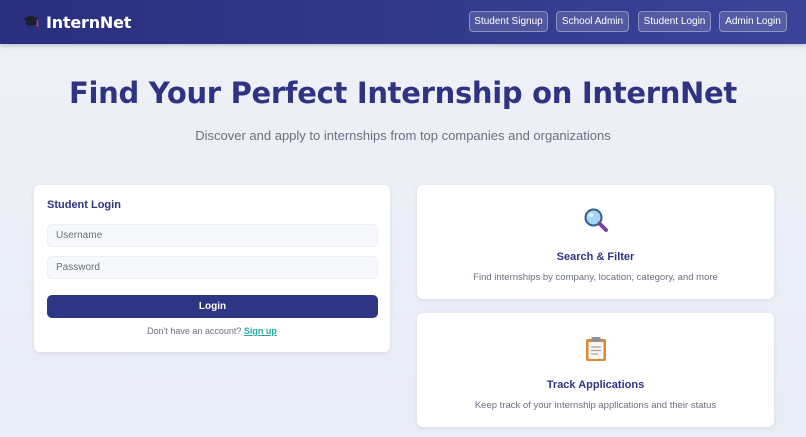 The image size is (806, 437). I want to click on nav-admin-login-button: Admin Login, so click(753, 21).